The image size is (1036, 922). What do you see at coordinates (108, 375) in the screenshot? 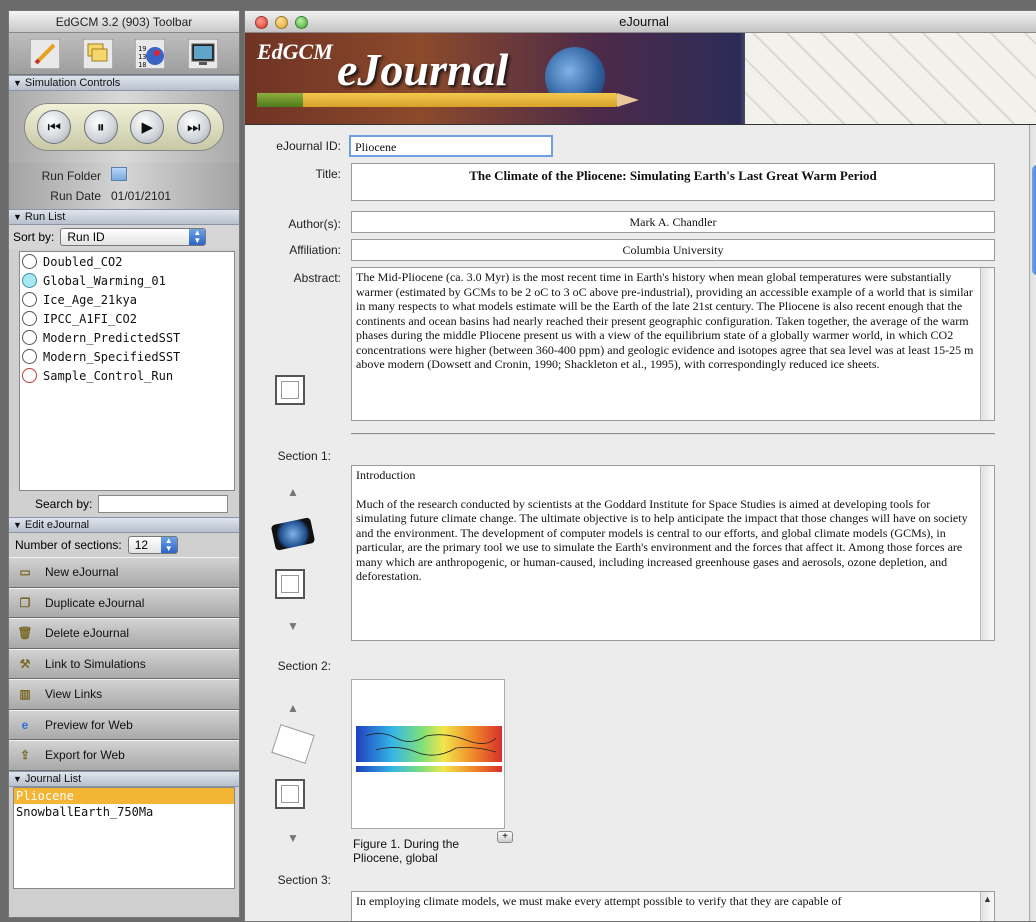
I see `run-name: Sample_Control_Run` at bounding box center [108, 375].